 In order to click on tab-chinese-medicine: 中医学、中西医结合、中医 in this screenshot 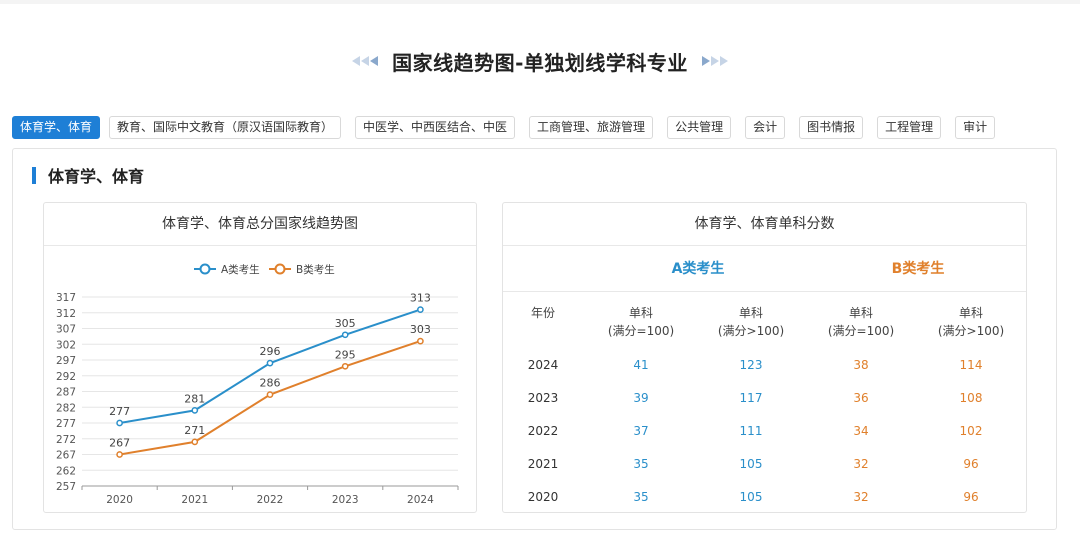, I will do `click(435, 127)`.